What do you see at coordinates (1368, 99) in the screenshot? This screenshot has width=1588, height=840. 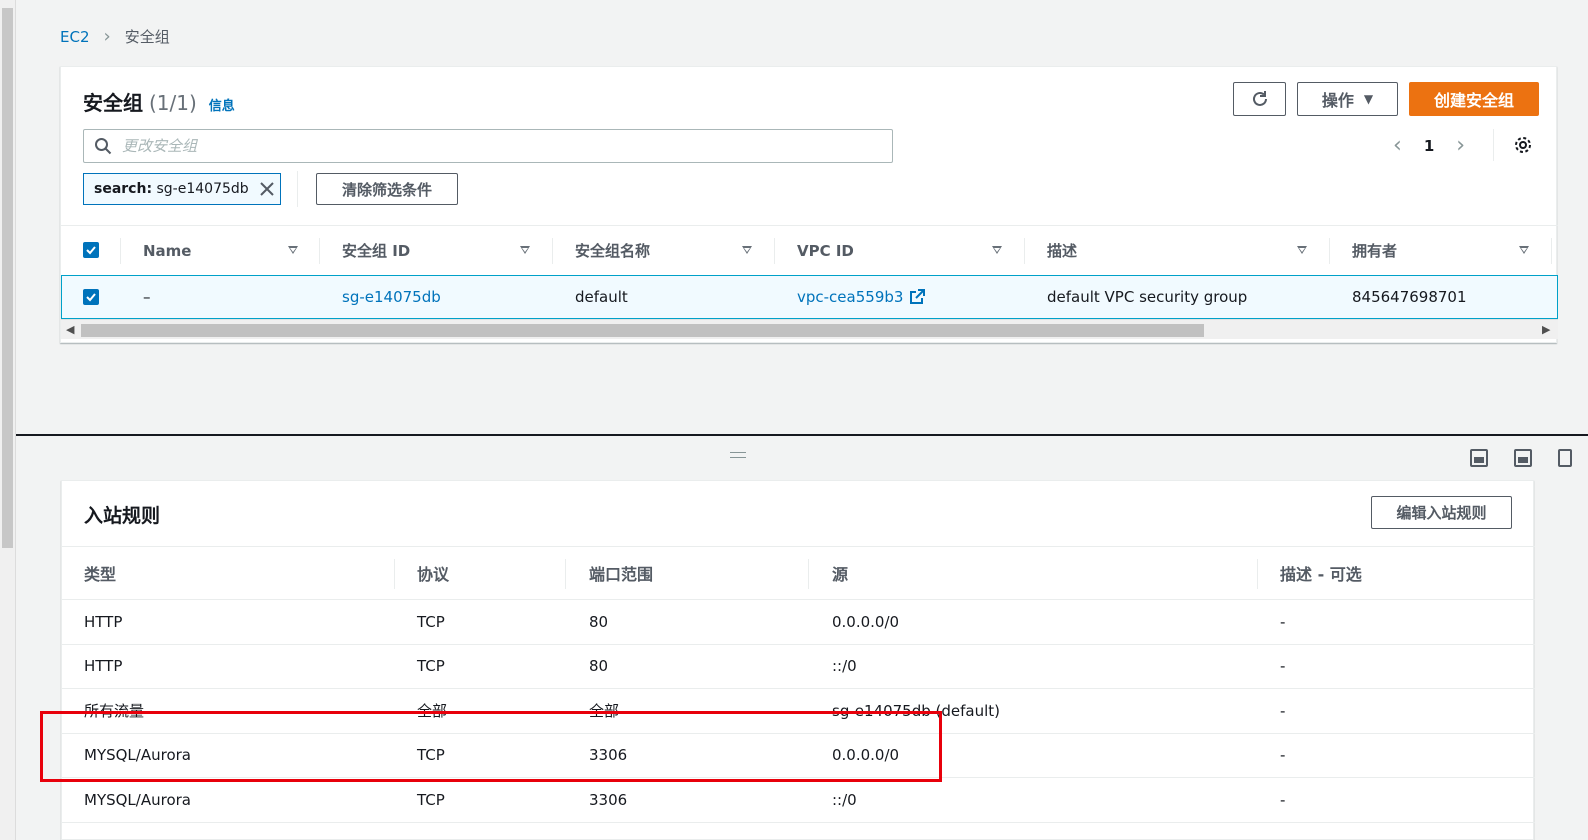 I see `caret-down-icon: ▼` at bounding box center [1368, 99].